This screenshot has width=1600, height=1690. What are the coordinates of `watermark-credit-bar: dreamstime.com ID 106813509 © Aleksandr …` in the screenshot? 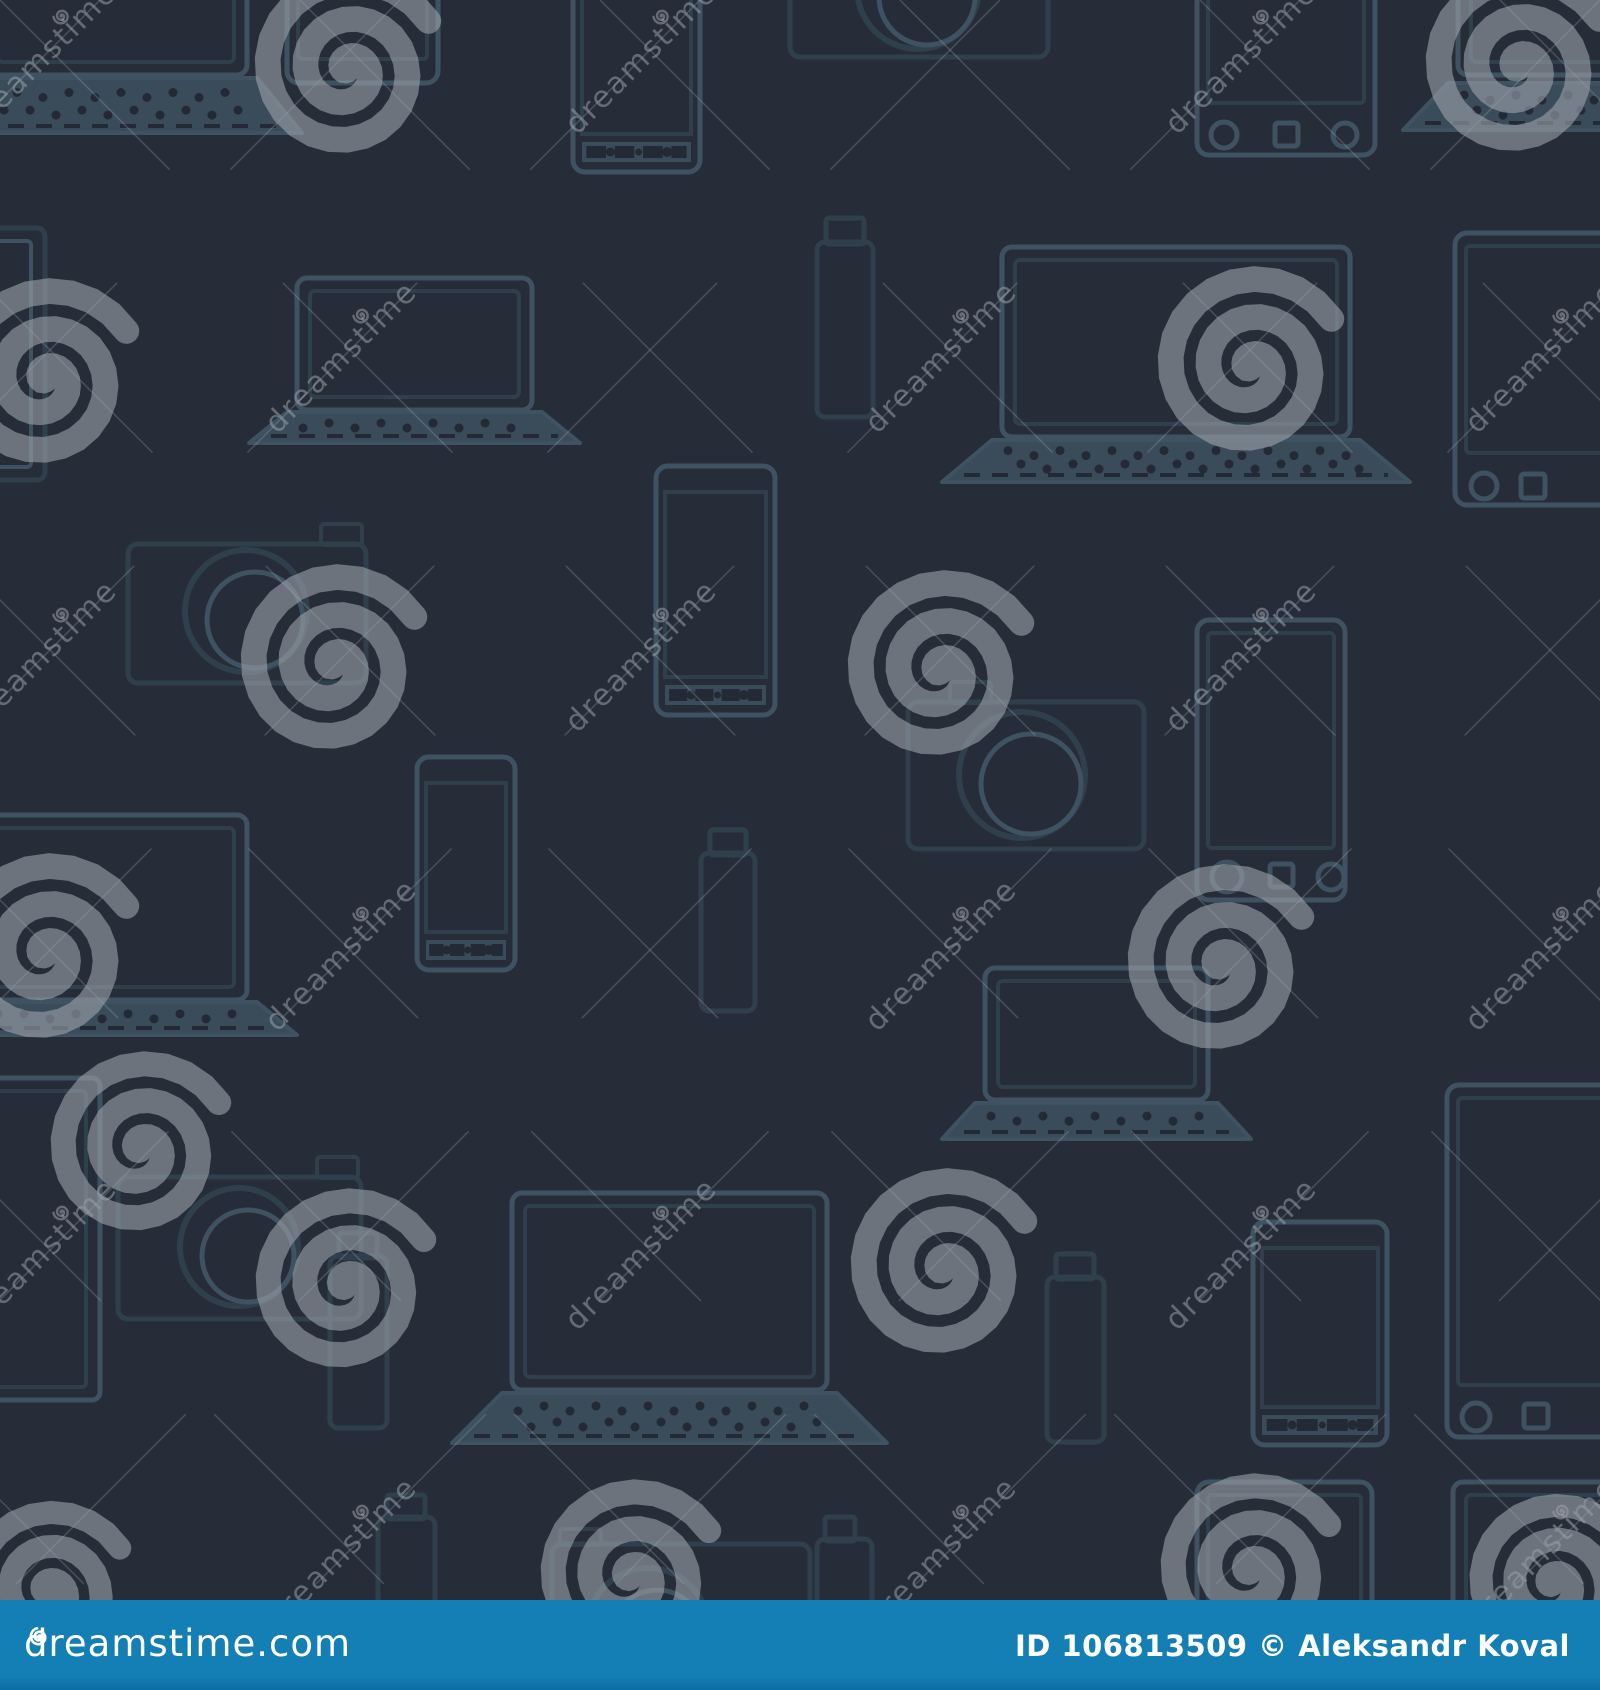 It's located at (800, 1645).